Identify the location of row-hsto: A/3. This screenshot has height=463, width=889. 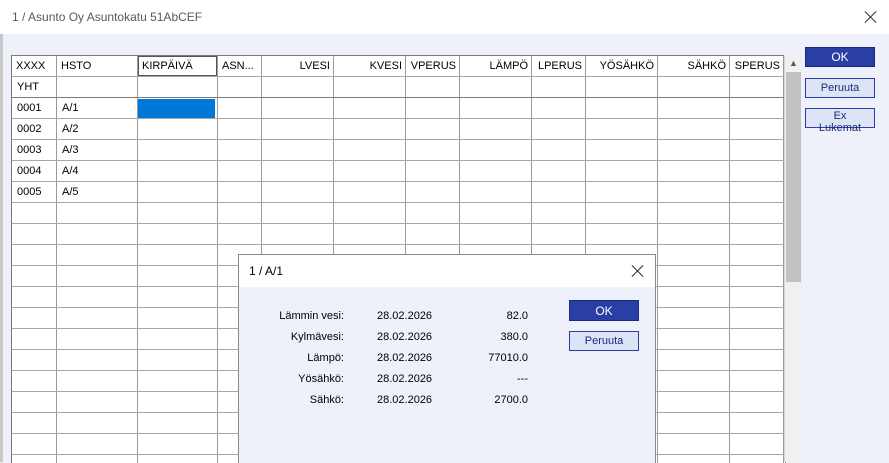
(97, 150).